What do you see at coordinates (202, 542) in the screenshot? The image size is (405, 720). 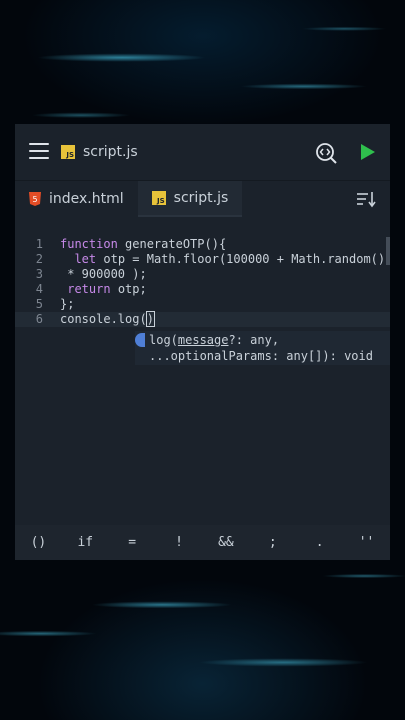 I see `symbol-keyboard-row: () if = ! && ; . ''` at bounding box center [202, 542].